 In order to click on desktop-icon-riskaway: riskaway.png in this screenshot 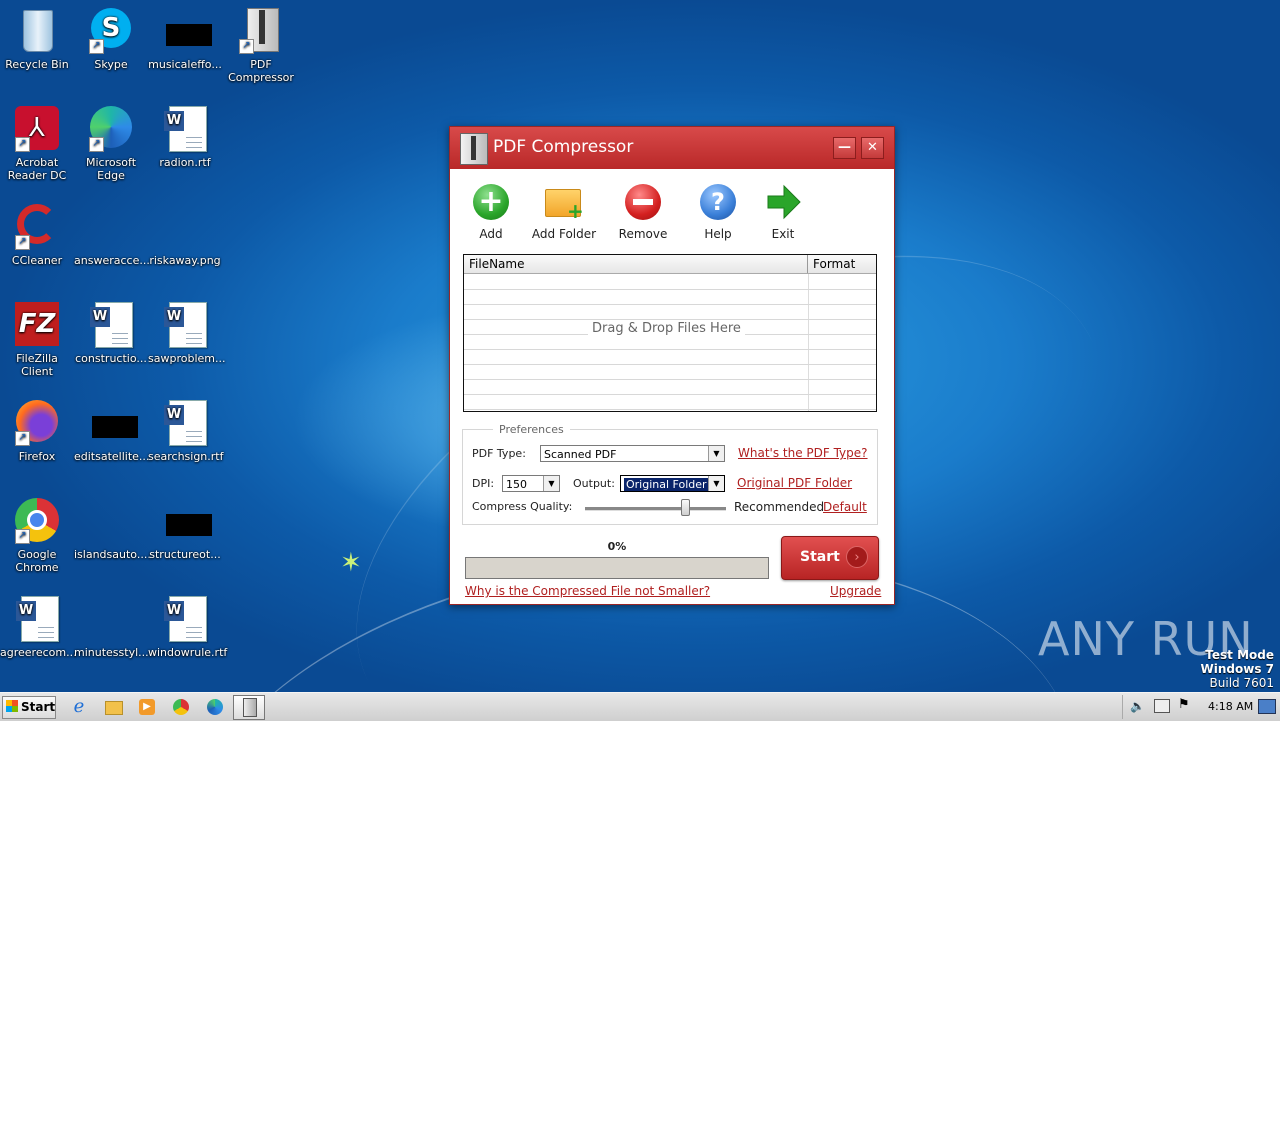, I will do `click(185, 234)`.